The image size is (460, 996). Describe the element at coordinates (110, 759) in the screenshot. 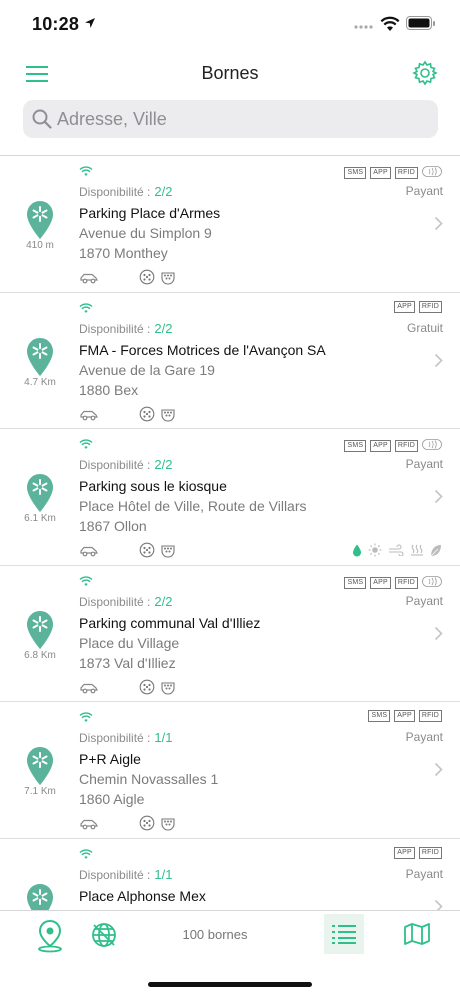

I see `station-name: P+R Aigle` at that location.